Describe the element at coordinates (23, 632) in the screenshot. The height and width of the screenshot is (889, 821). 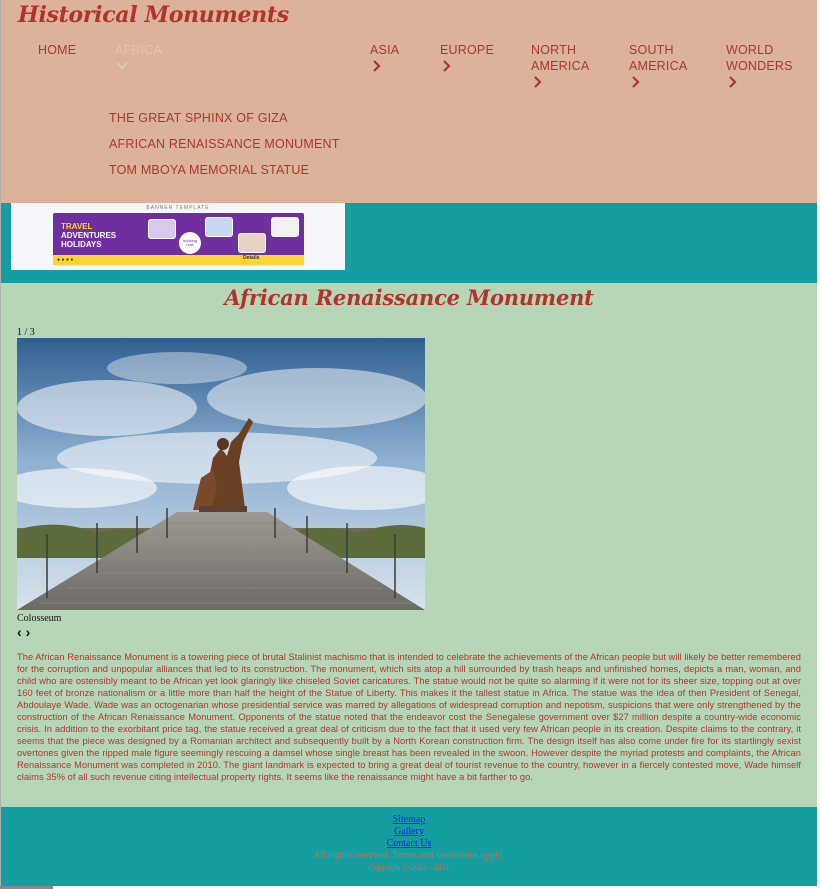
I see `slide-controls: ‹ ›` at that location.